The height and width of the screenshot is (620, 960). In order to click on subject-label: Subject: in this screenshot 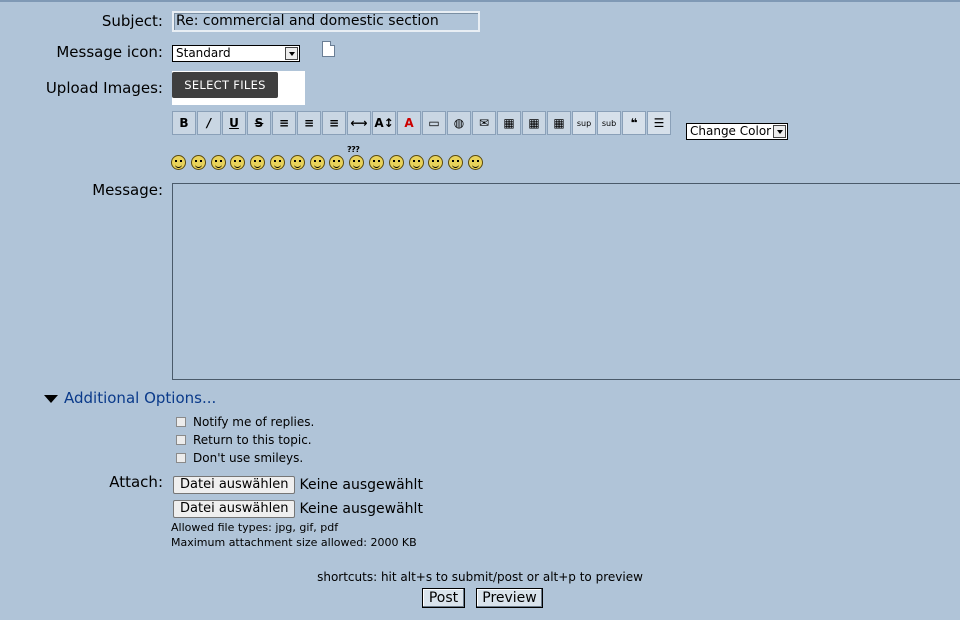, I will do `click(132, 21)`.